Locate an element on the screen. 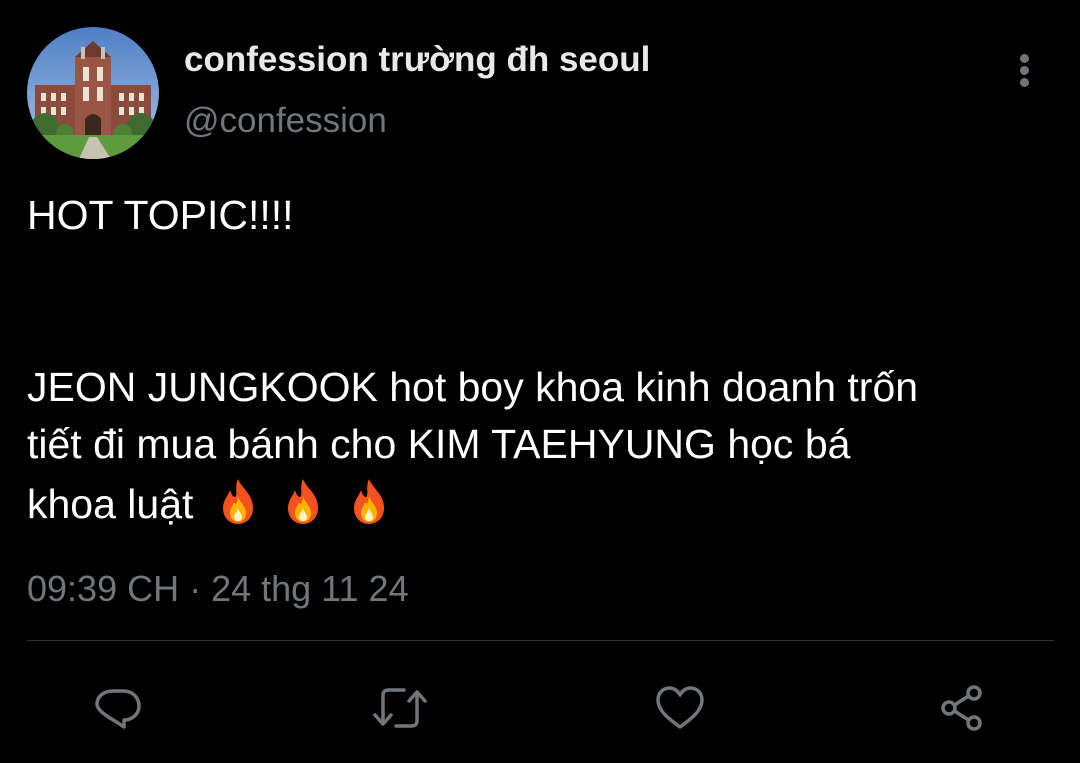  tweet-text-last-line: khoa luật is located at coordinates (212, 506).